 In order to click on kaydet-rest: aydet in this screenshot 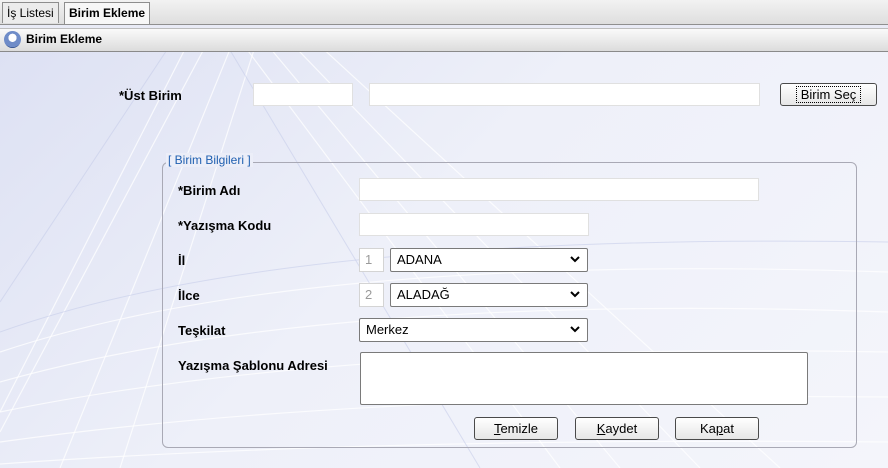, I will do `click(621, 428)`.